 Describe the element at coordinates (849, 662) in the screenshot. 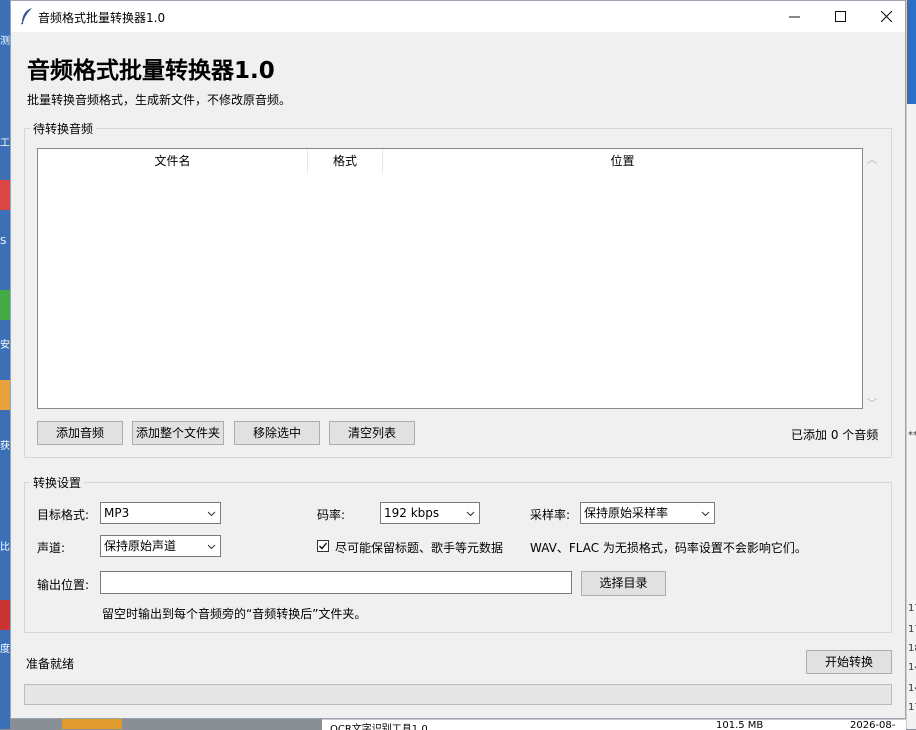

I see `start-convert-button: 开始转换` at that location.